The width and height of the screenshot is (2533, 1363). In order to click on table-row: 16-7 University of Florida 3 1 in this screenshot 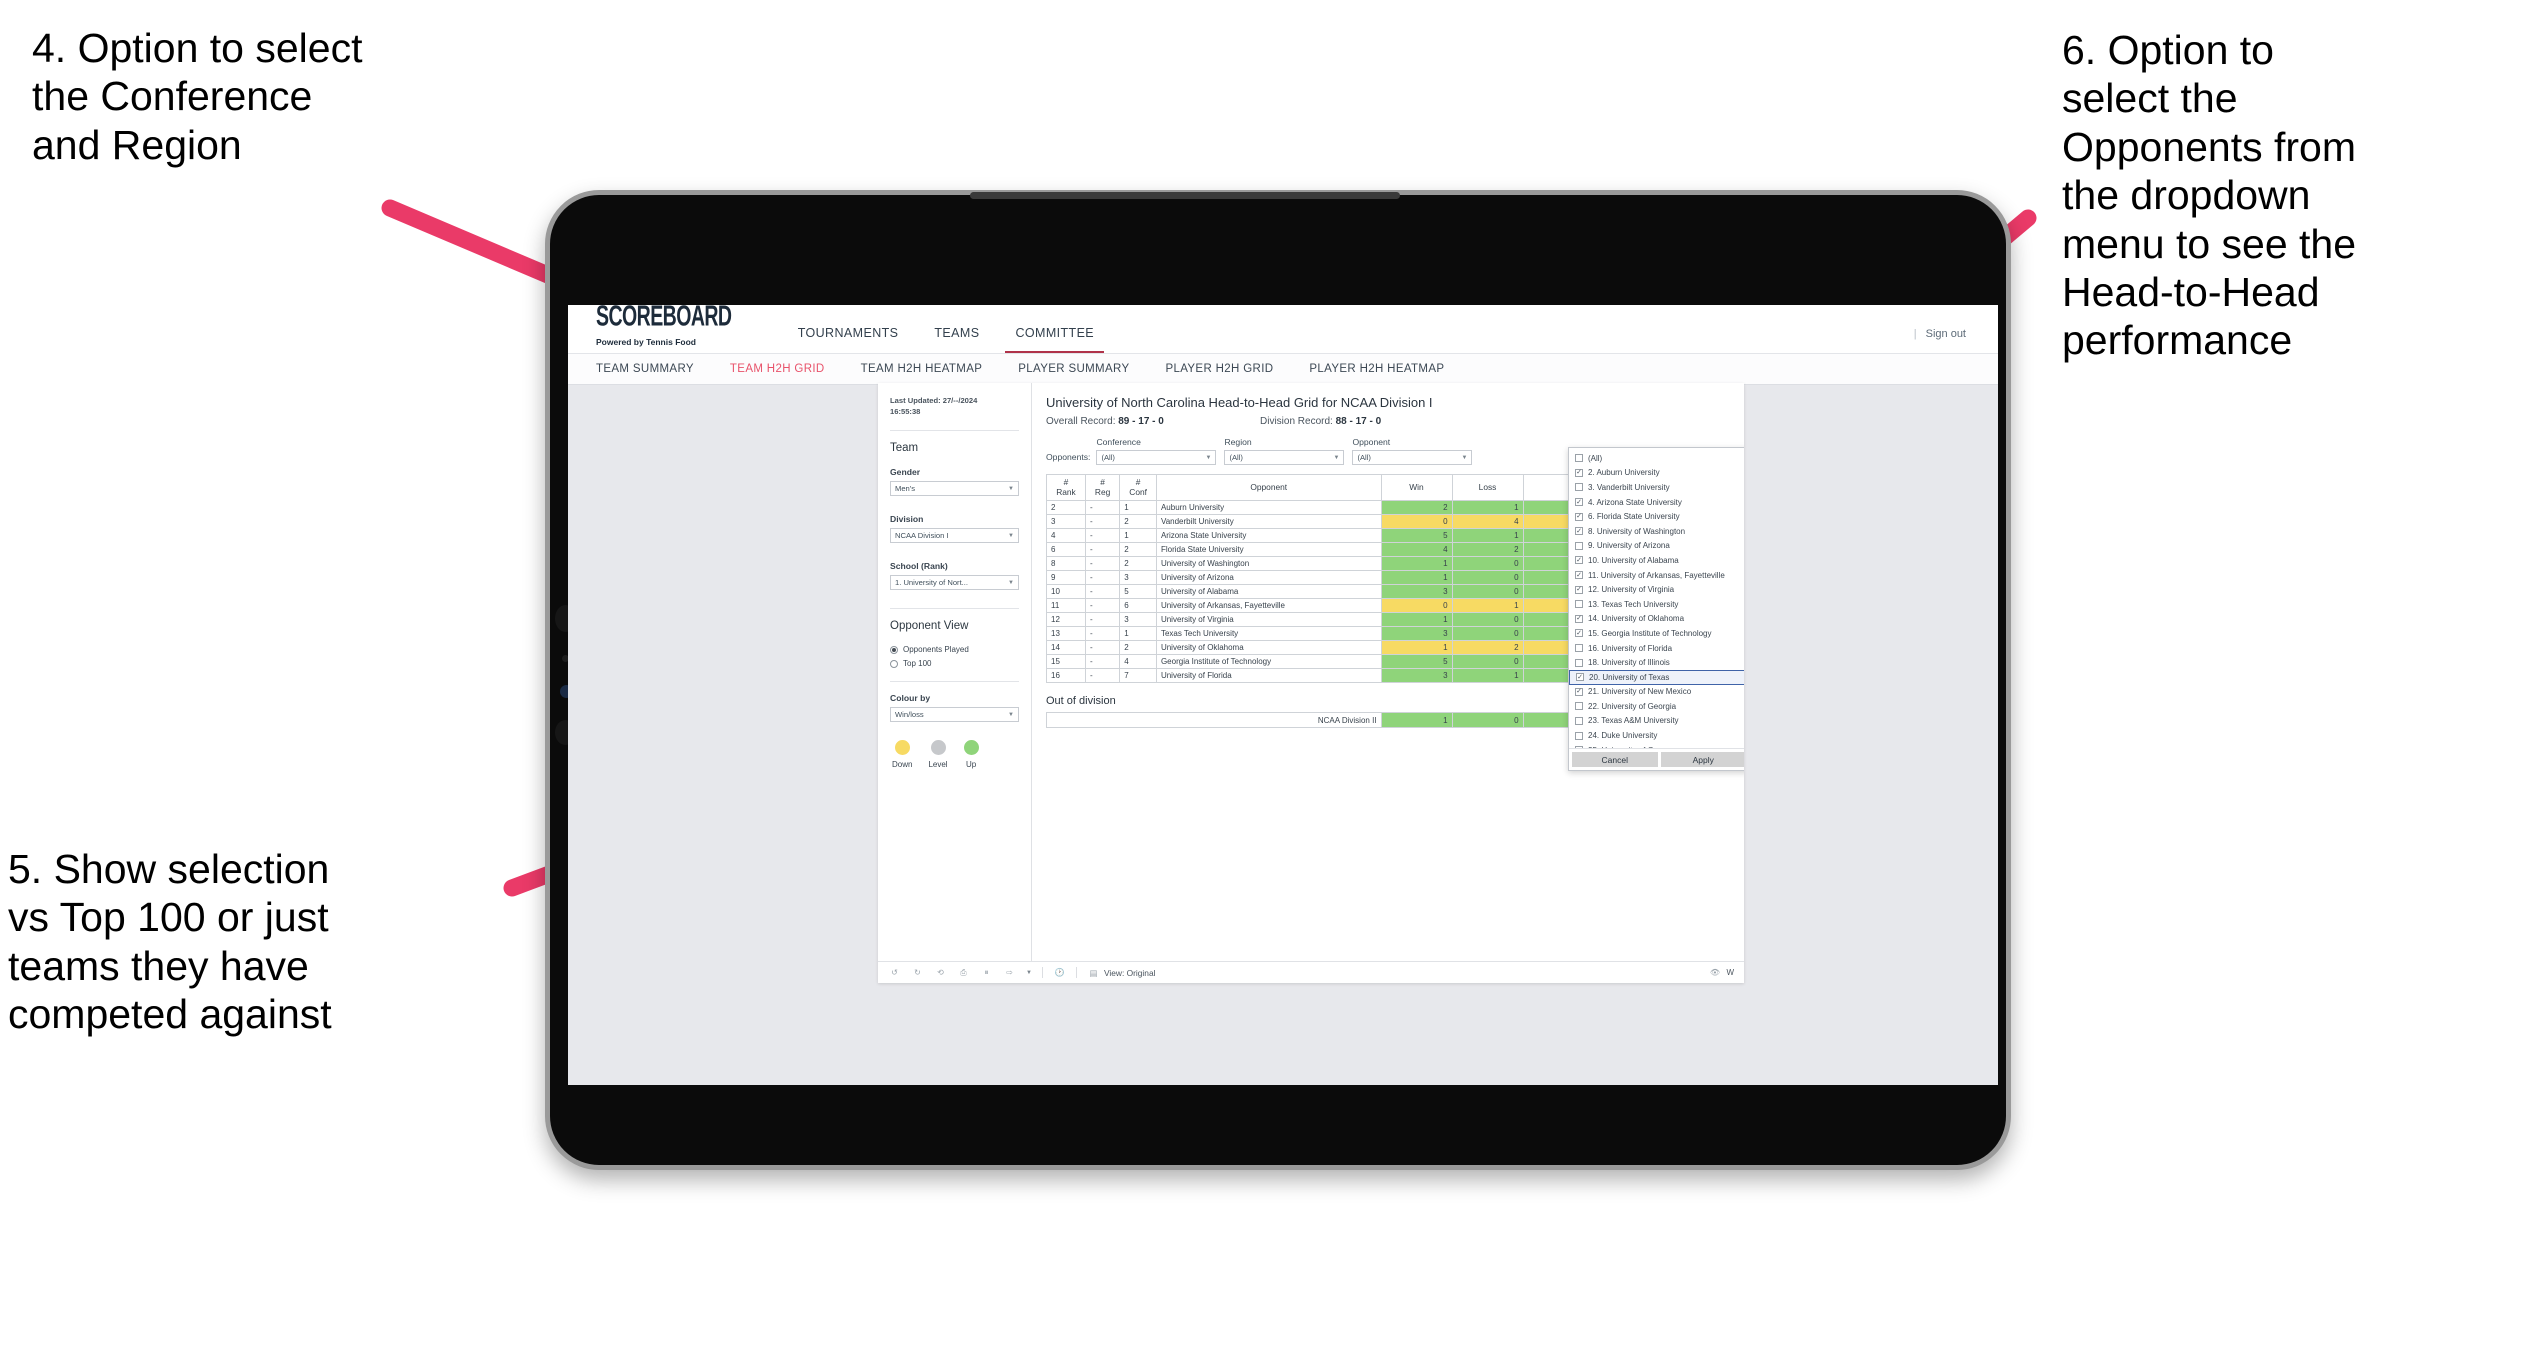, I will do `click(1310, 676)`.